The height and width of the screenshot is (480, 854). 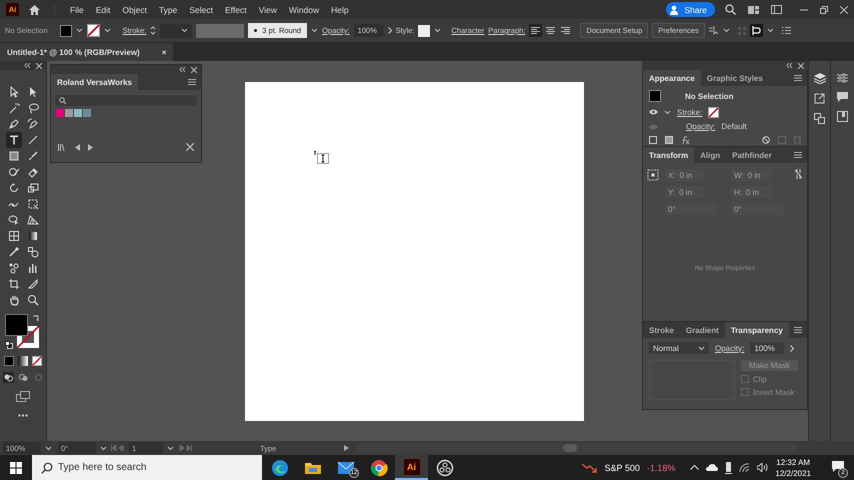 What do you see at coordinates (34, 9) in the screenshot?
I see `home-icon` at bounding box center [34, 9].